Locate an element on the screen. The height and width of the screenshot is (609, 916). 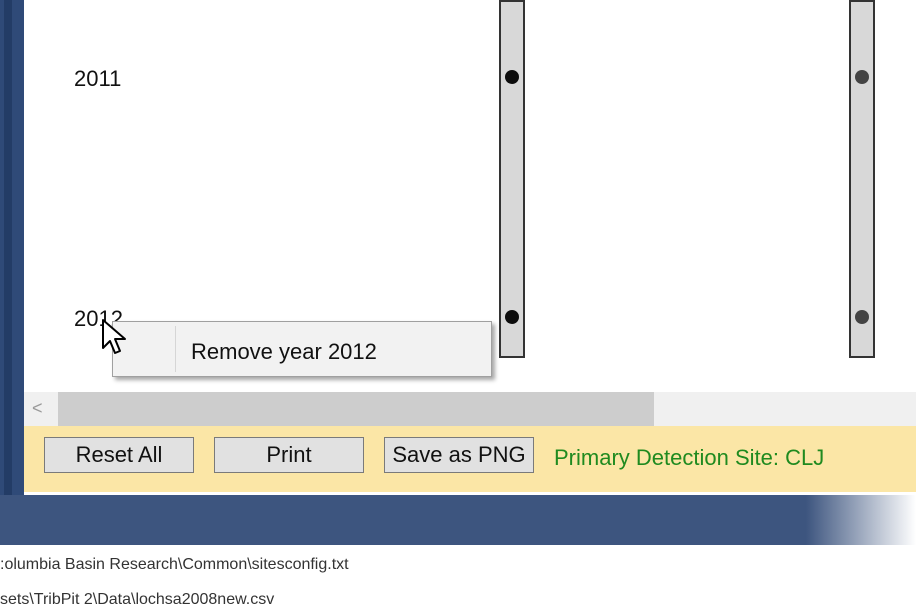
detection-track-left is located at coordinates (512, 179).